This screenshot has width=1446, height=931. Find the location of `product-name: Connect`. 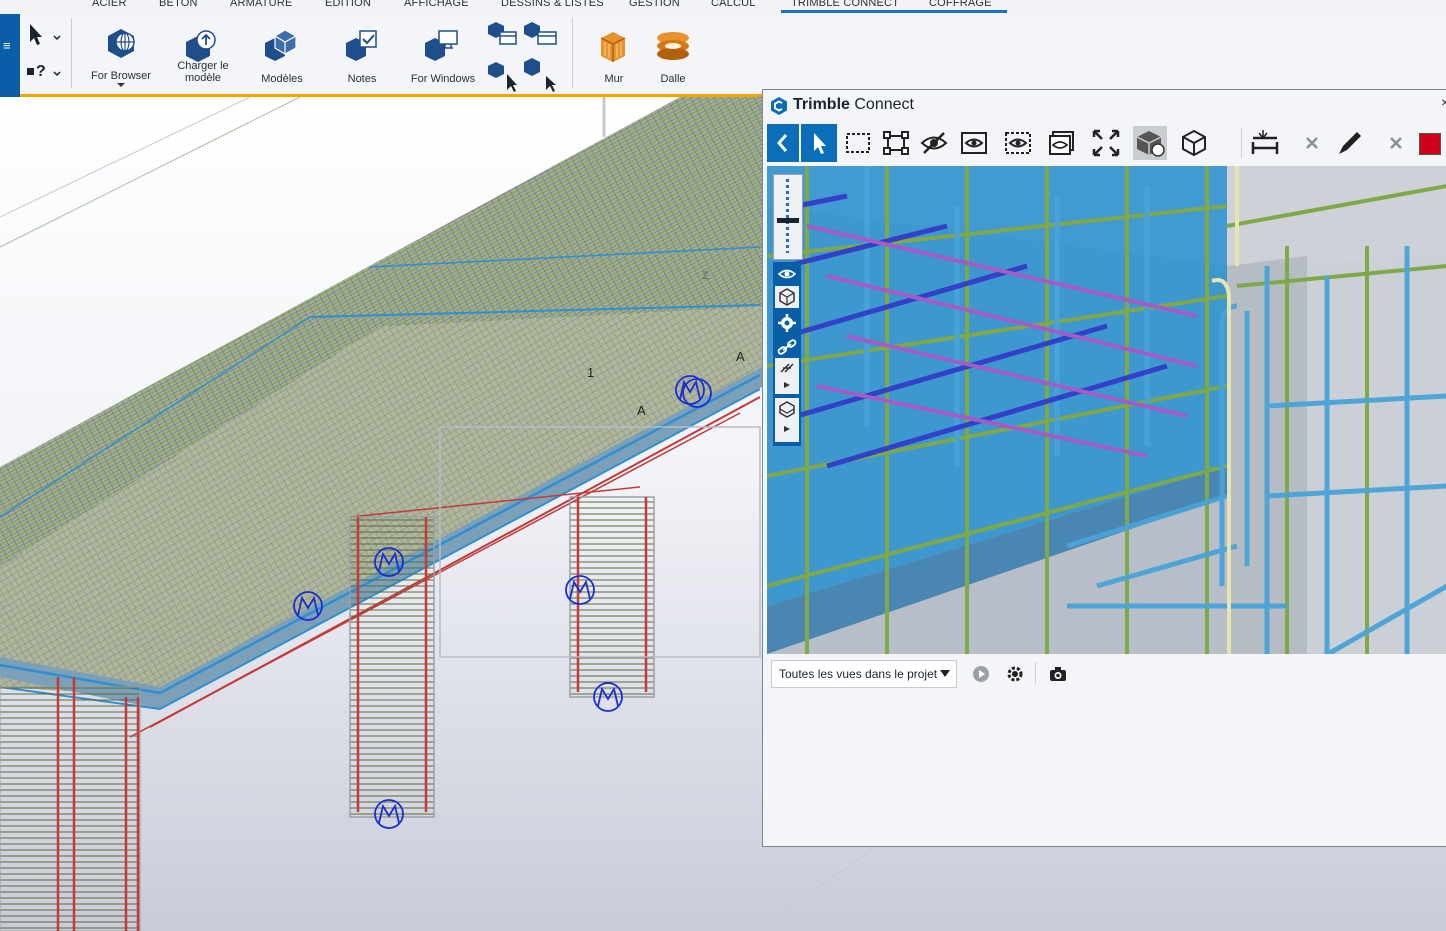

product-name: Connect is located at coordinates (884, 104).